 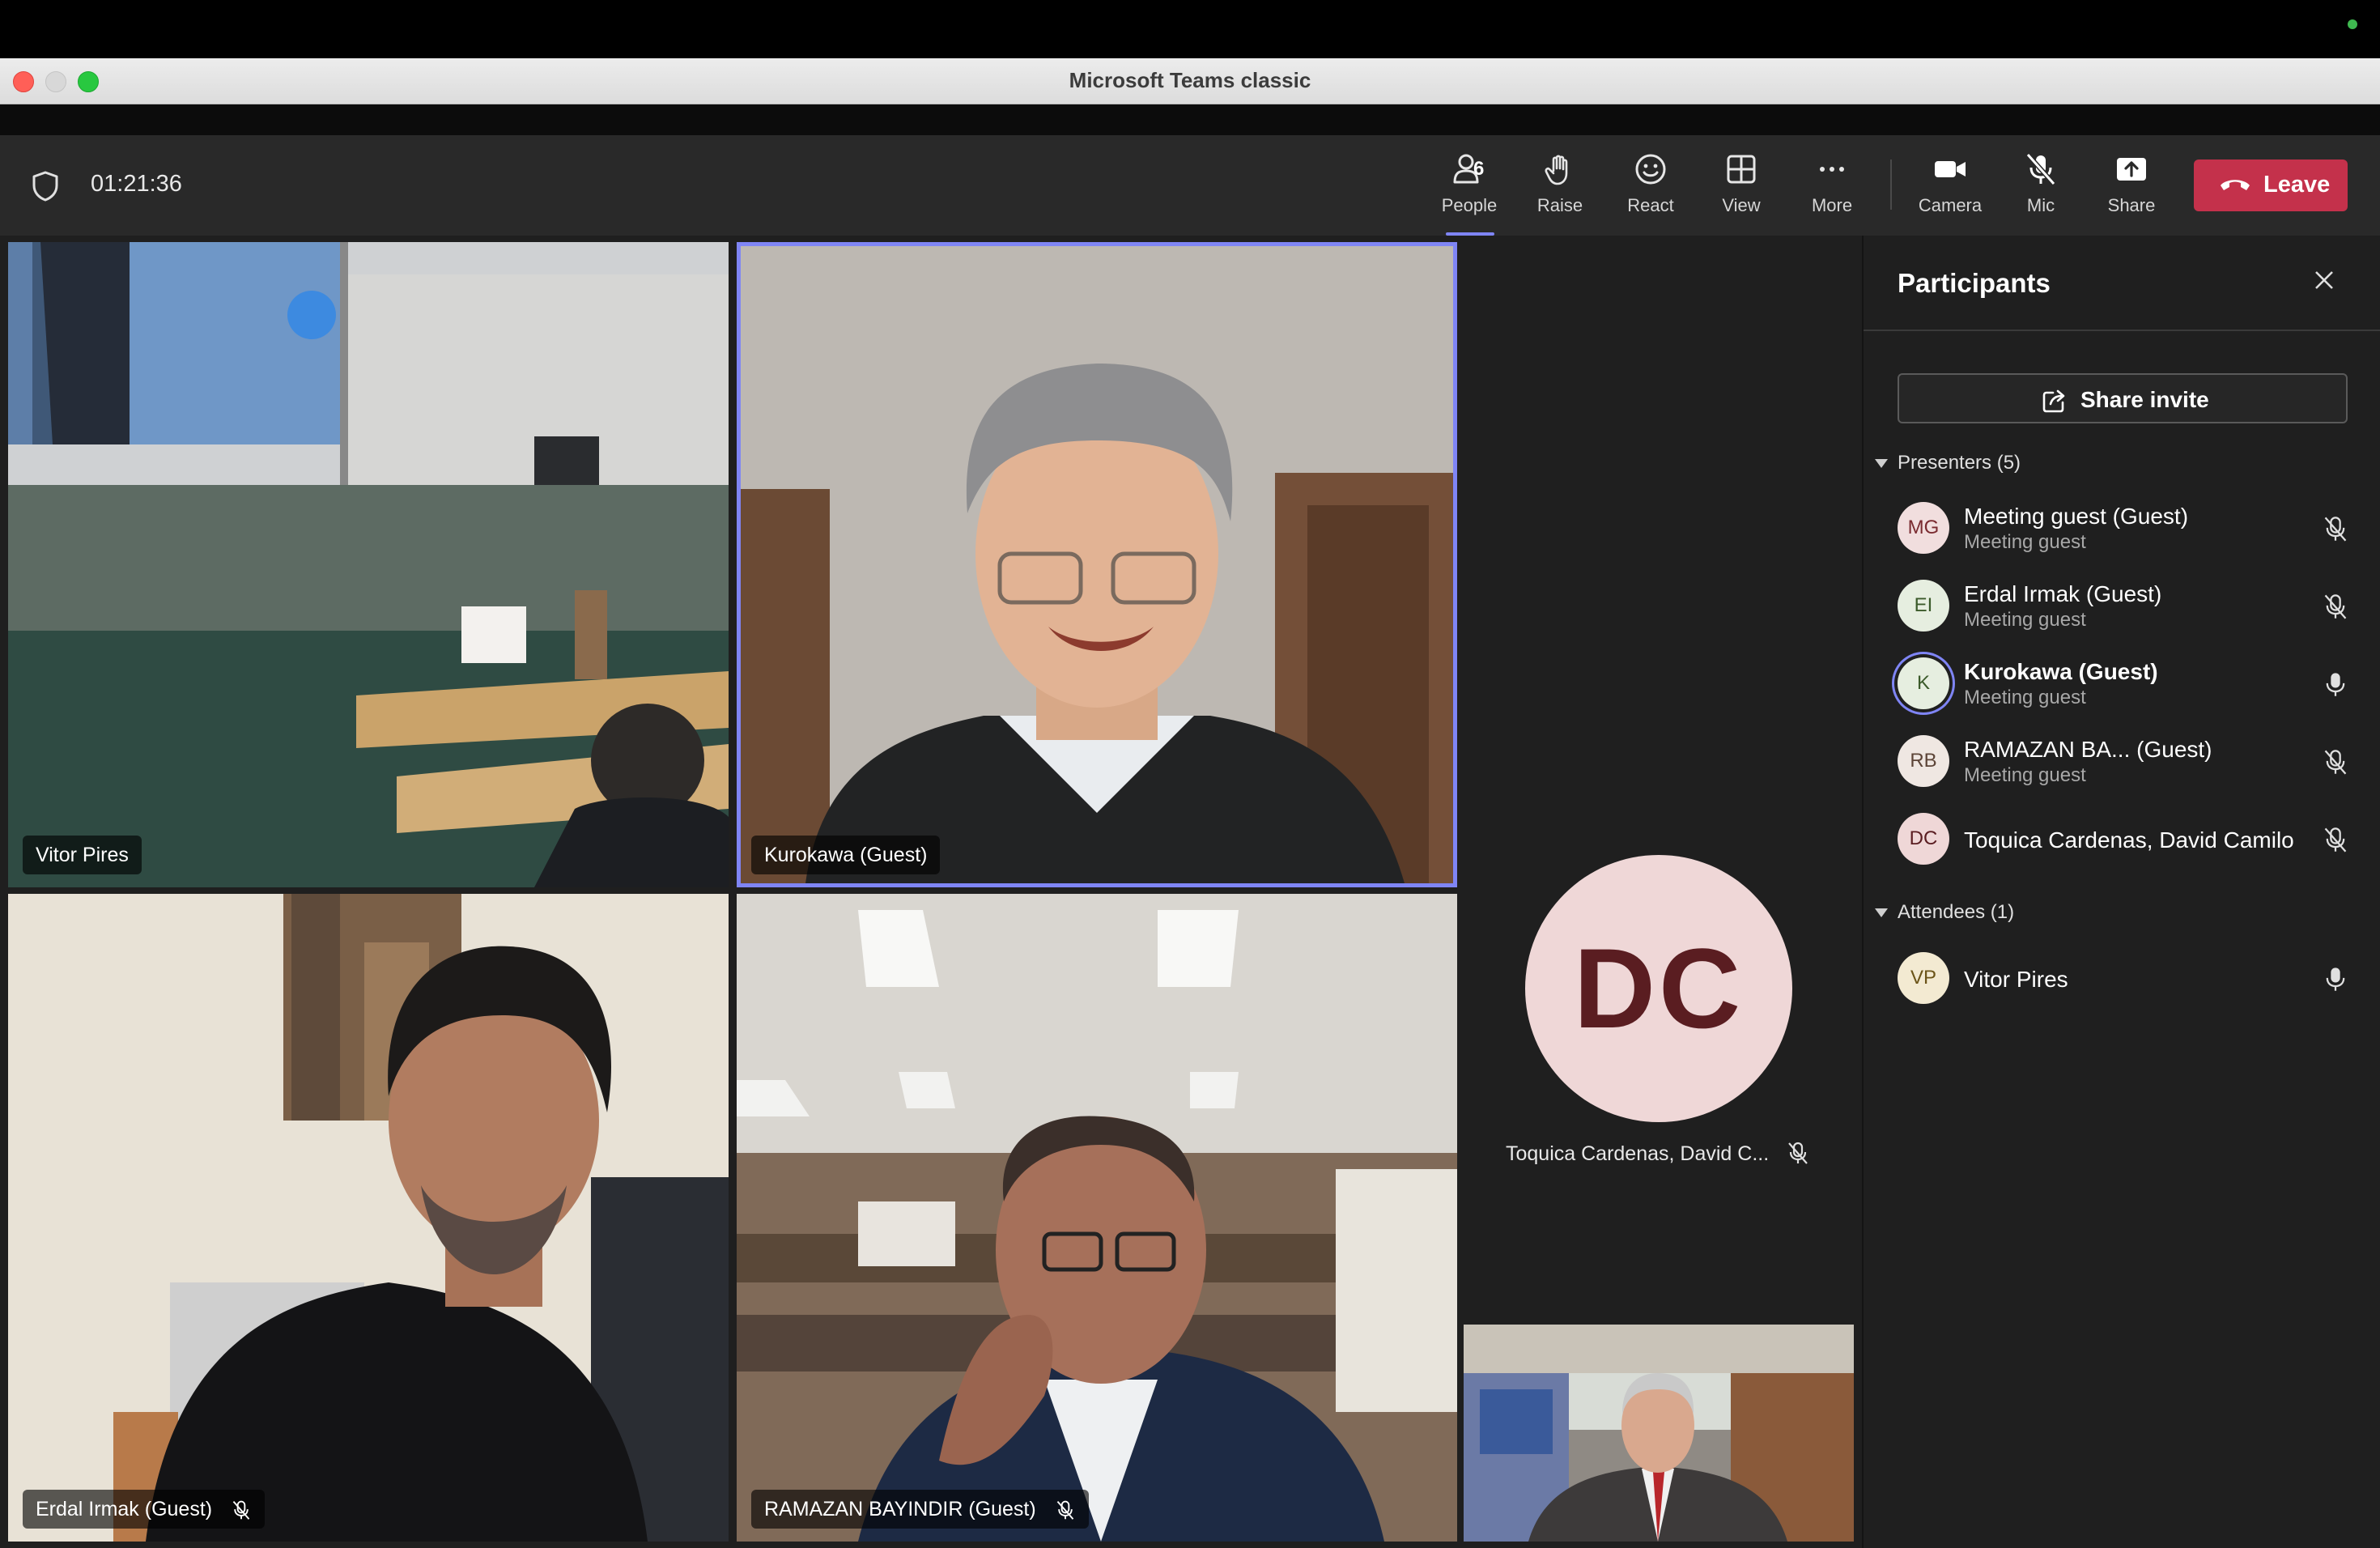 I want to click on avatar: EI, so click(x=1923, y=606).